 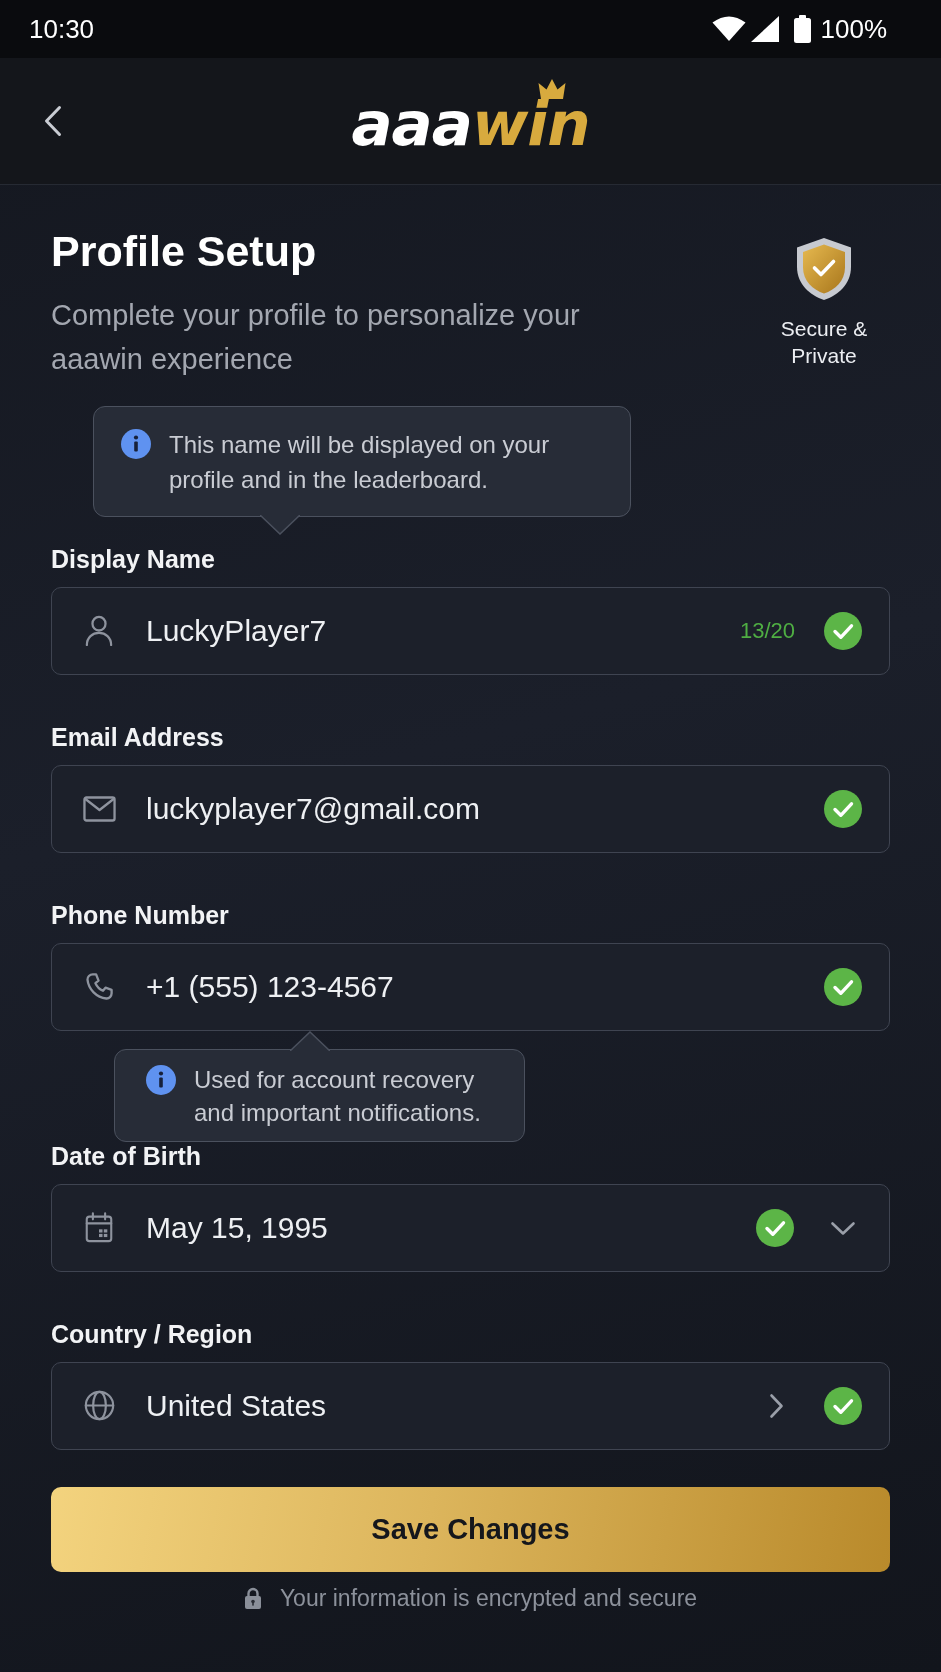 I want to click on calendar-icon, so click(x=99, y=1227).